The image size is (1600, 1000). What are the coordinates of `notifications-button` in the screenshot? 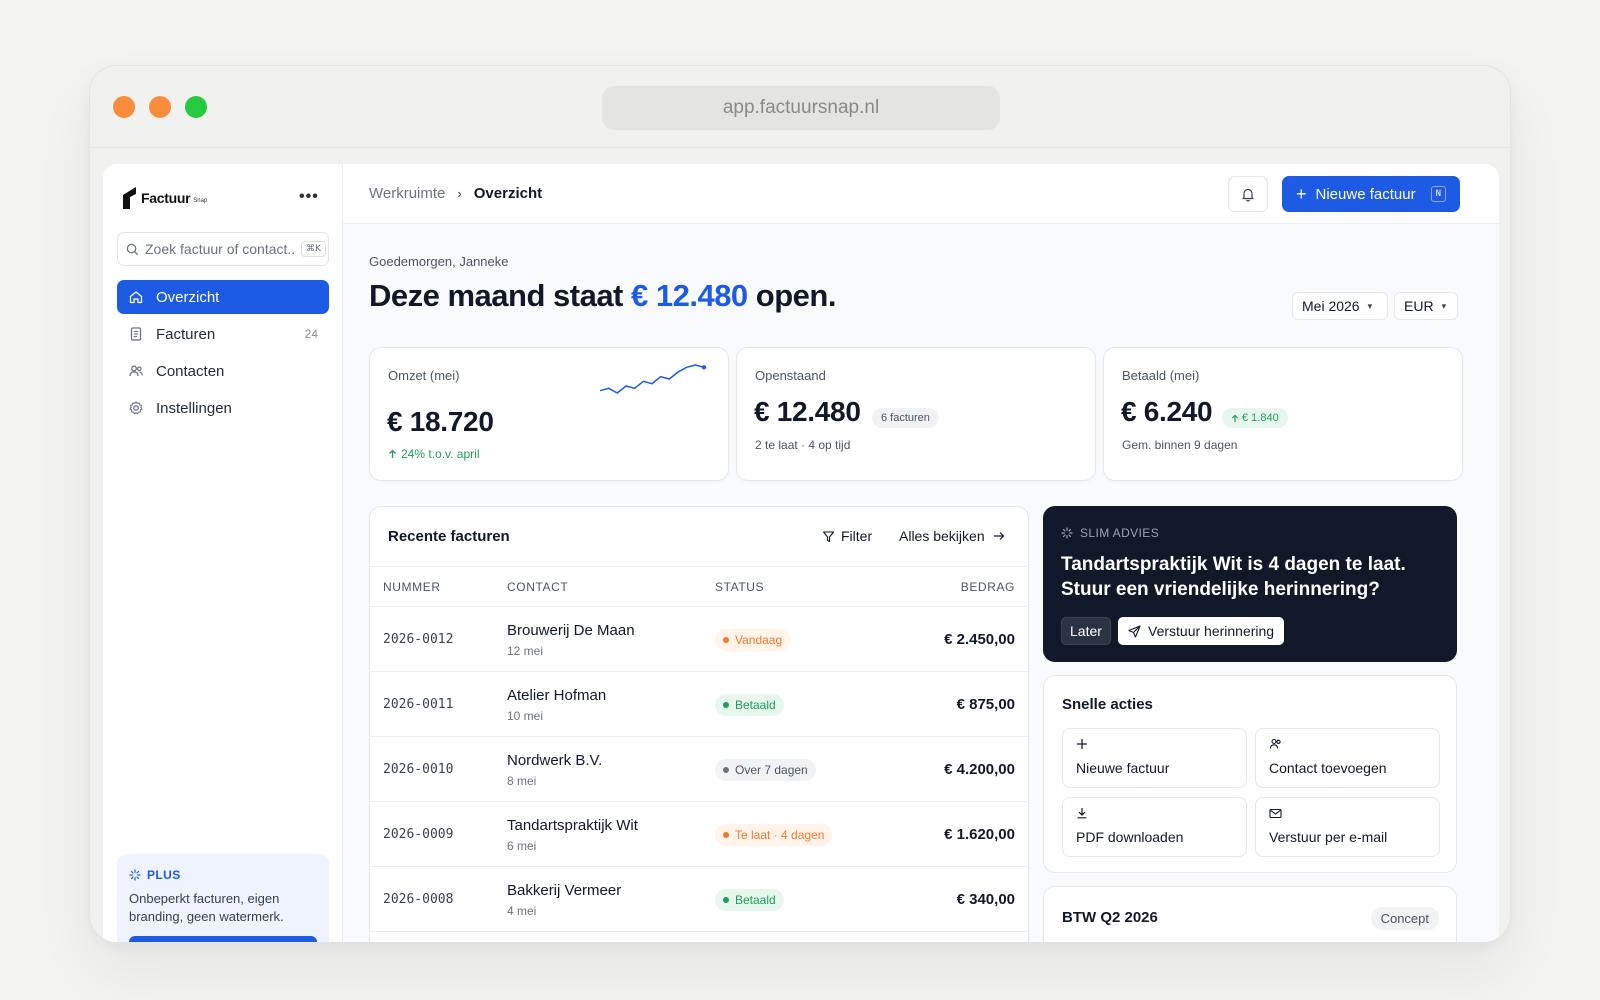 It's located at (1248, 194).